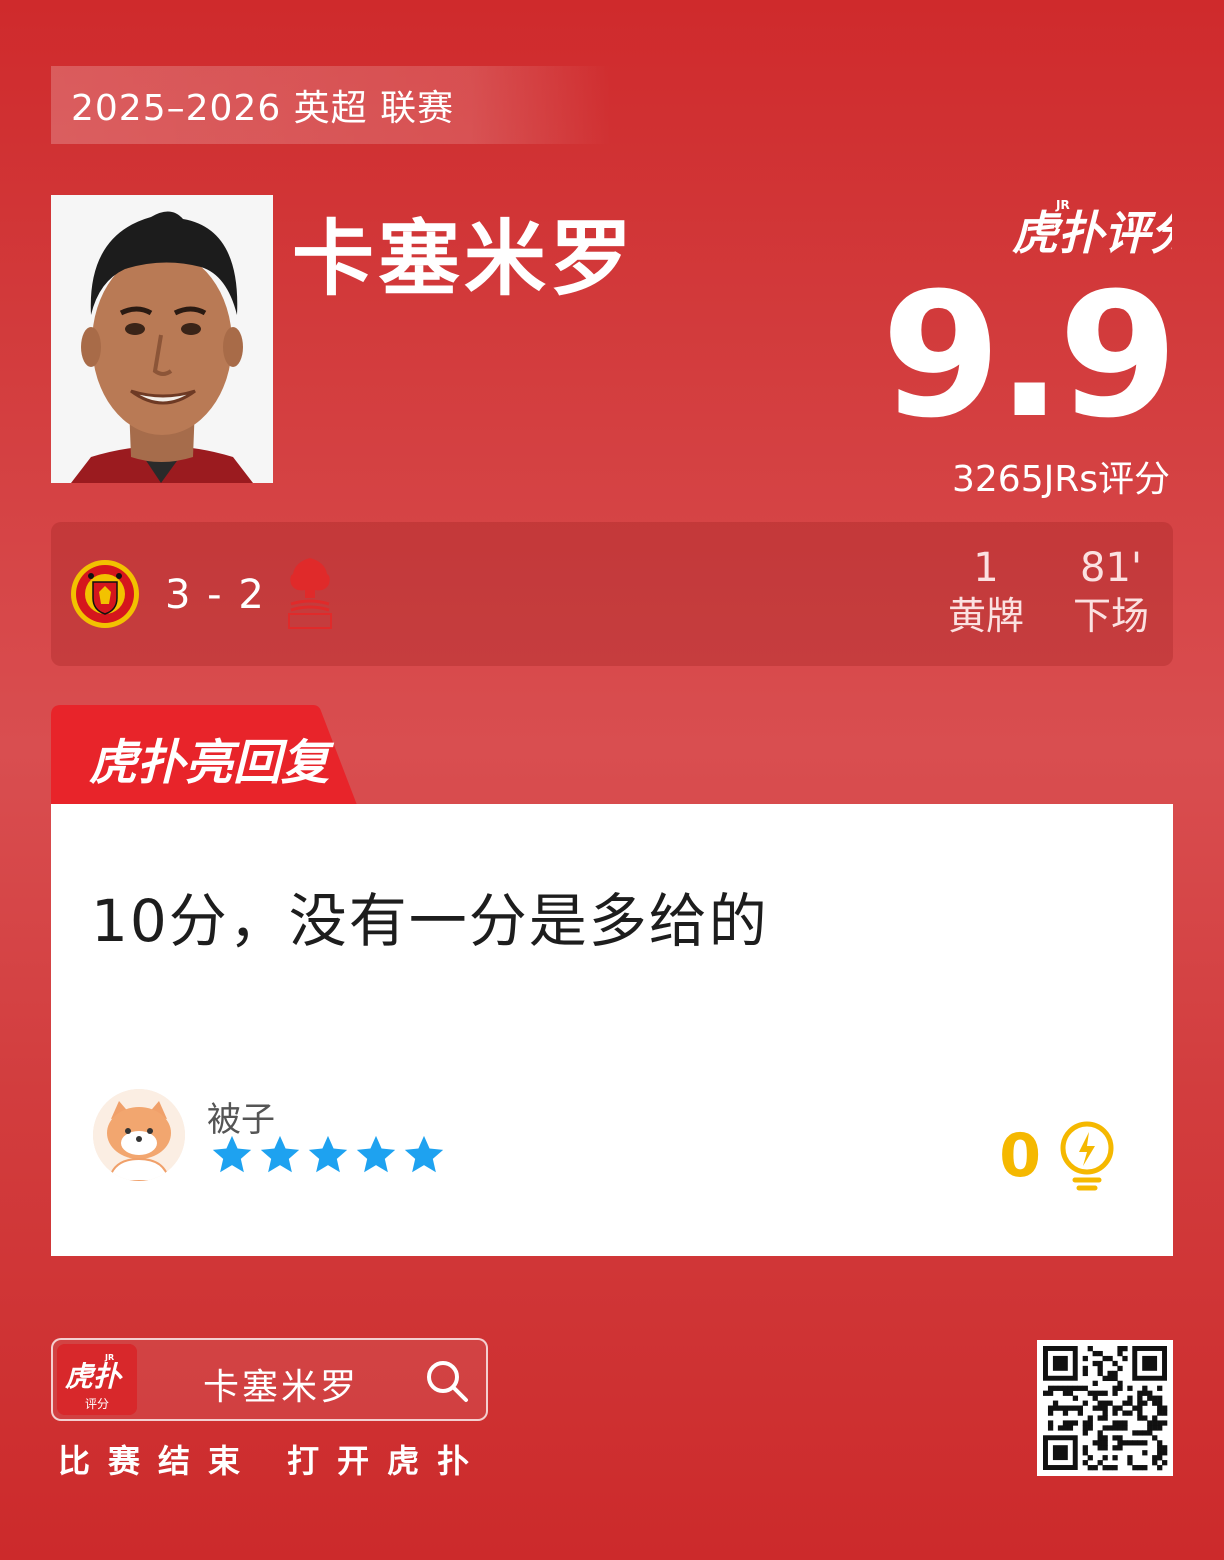 This screenshot has width=1224, height=1560. What do you see at coordinates (1029, 355) in the screenshot?
I see `rating-score: 9.9` at bounding box center [1029, 355].